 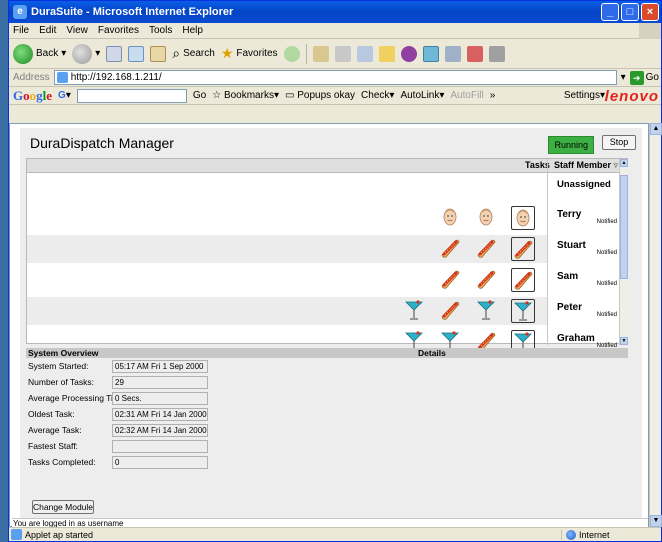 What do you see at coordinates (221, 415) in the screenshot?
I see `overview-row: Oldest Task: 02:31 AM Fri 14 Jan 2000` at bounding box center [221, 415].